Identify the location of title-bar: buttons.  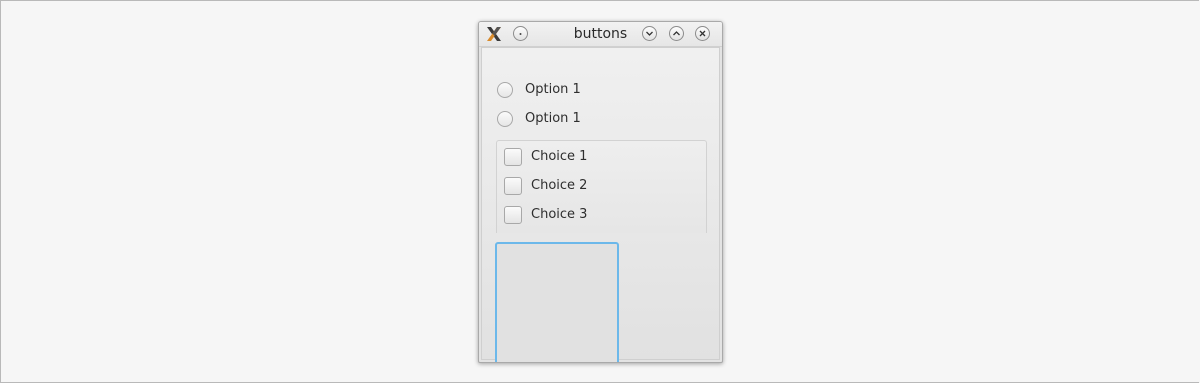
(600, 34).